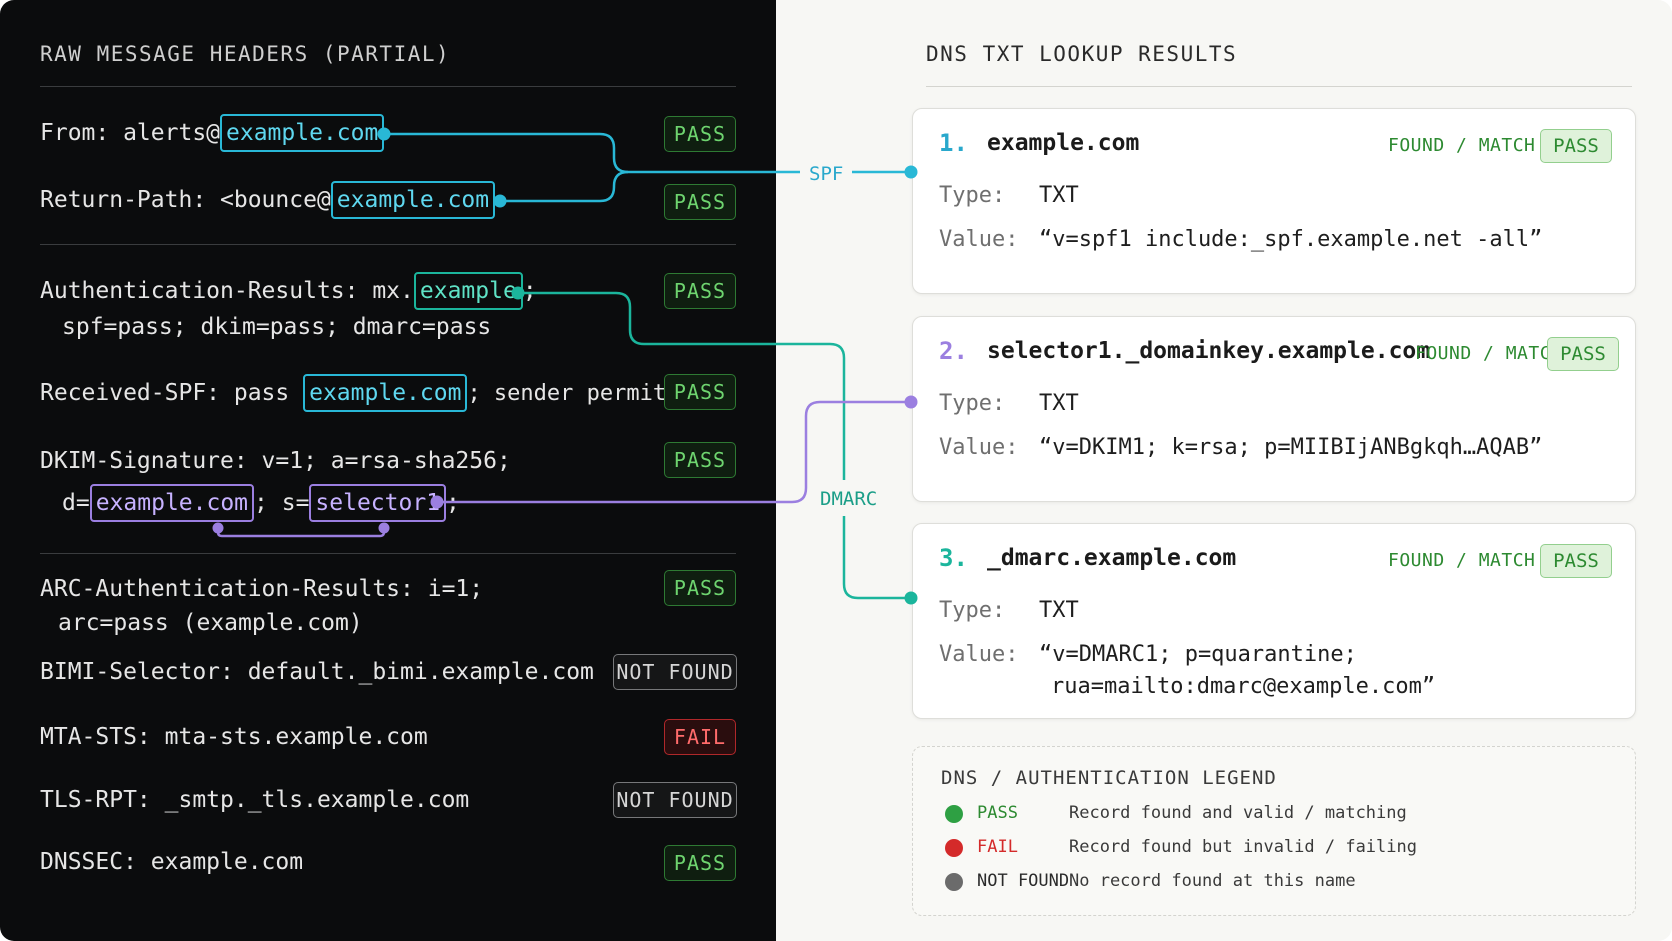  Describe the element at coordinates (518, 293) in the screenshot. I see `dmarc-dot-auth` at that location.